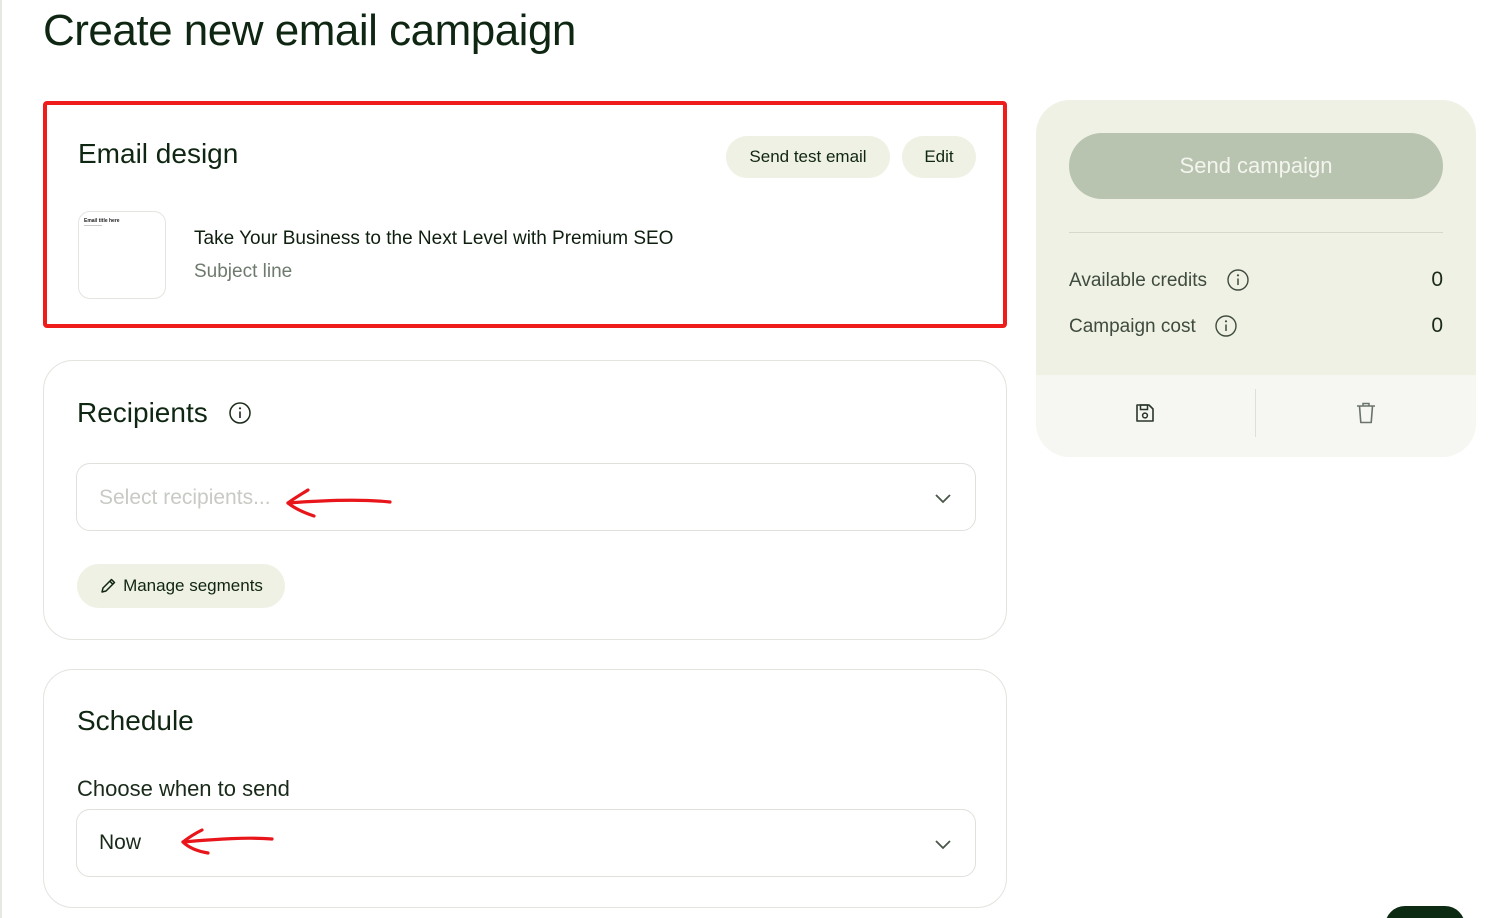 This screenshot has width=1511, height=918. I want to click on available-credits-value: 0, so click(1437, 279).